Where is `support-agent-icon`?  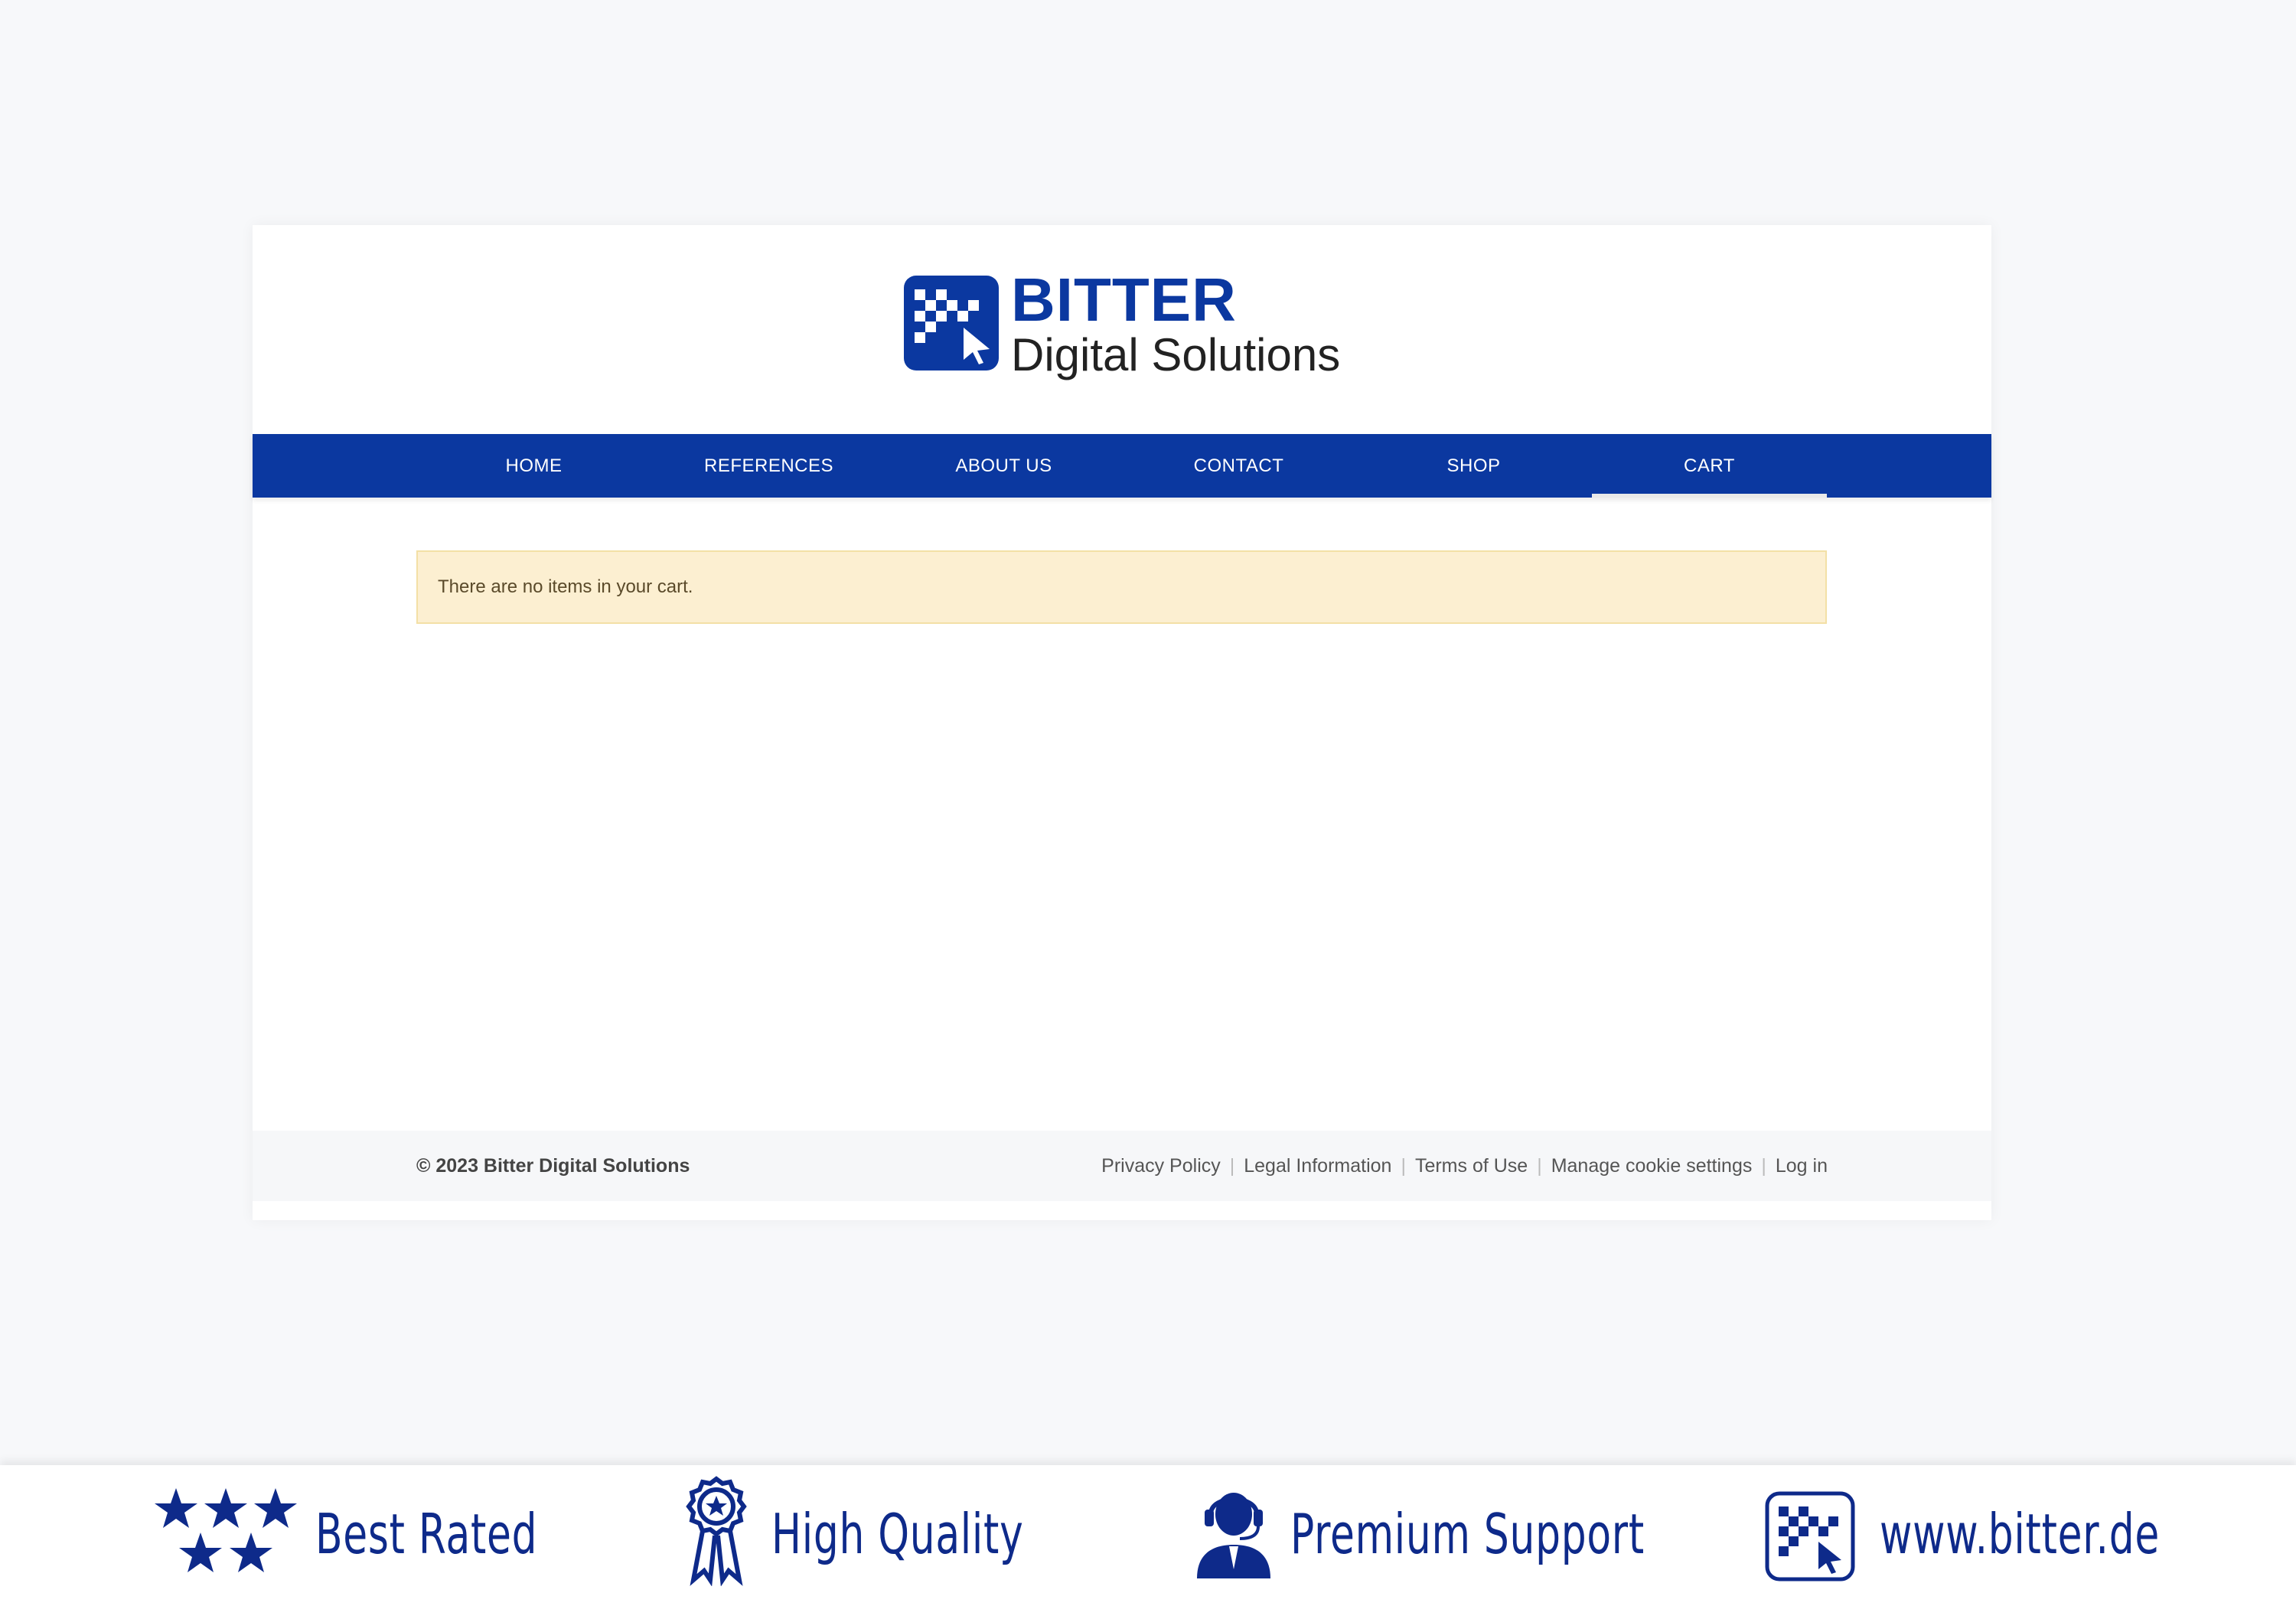
support-agent-icon is located at coordinates (1233, 1535).